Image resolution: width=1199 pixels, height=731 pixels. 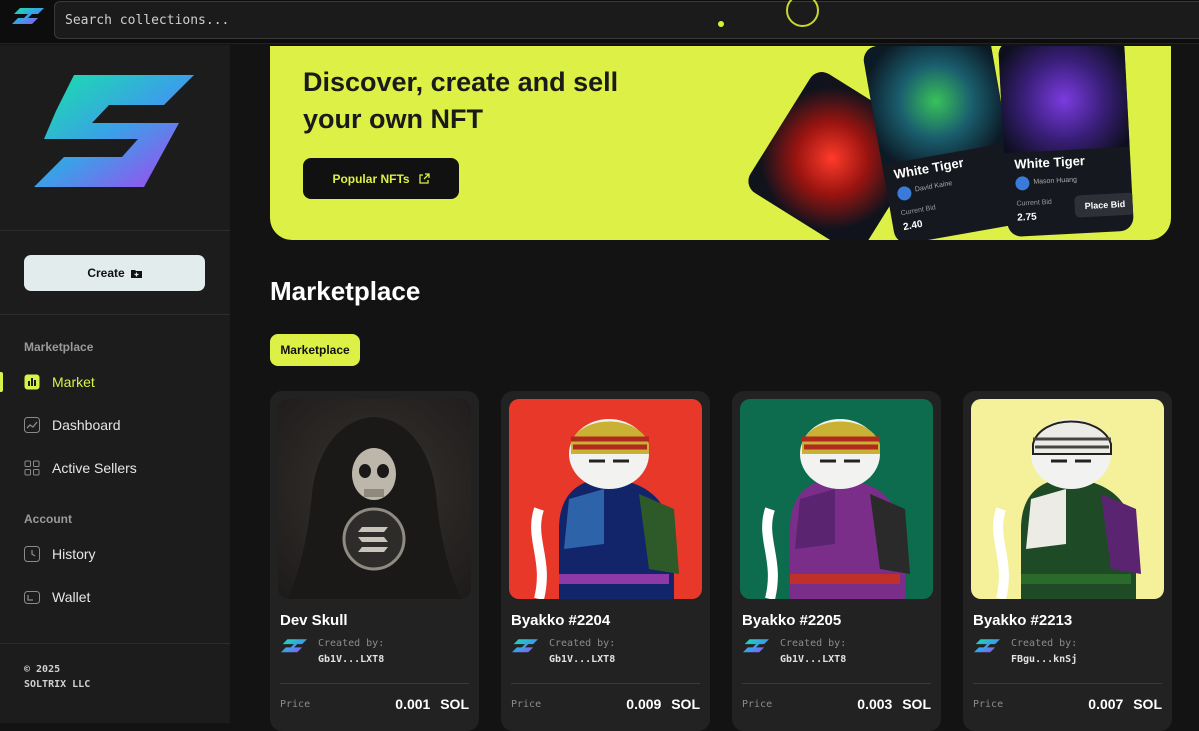 I want to click on create-button-label: Create, so click(x=106, y=273).